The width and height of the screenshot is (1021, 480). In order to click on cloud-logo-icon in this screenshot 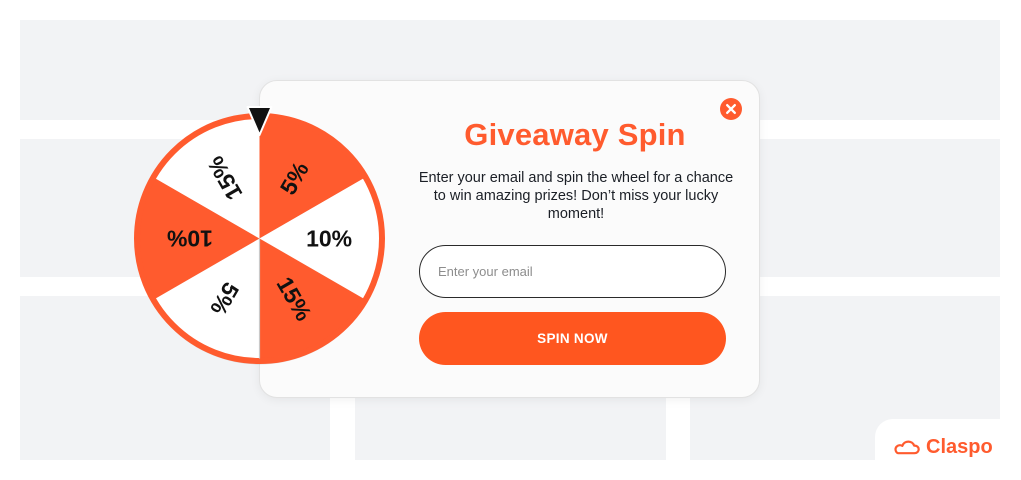, I will do `click(907, 447)`.